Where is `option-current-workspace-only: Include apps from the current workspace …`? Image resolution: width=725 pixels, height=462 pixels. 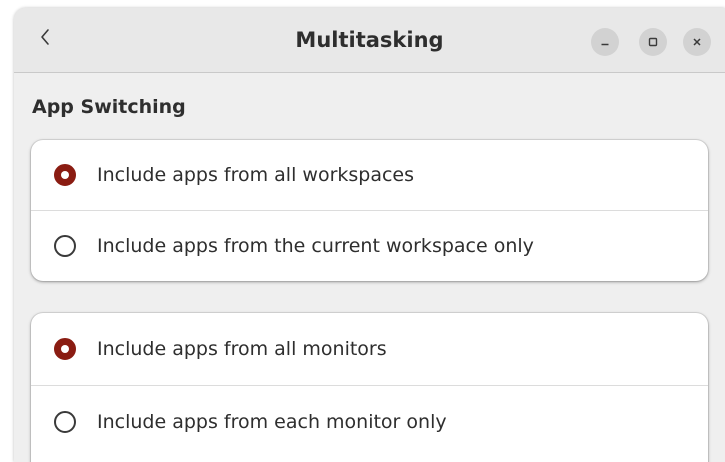
option-current-workspace-only: Include apps from the current workspace … is located at coordinates (369, 245).